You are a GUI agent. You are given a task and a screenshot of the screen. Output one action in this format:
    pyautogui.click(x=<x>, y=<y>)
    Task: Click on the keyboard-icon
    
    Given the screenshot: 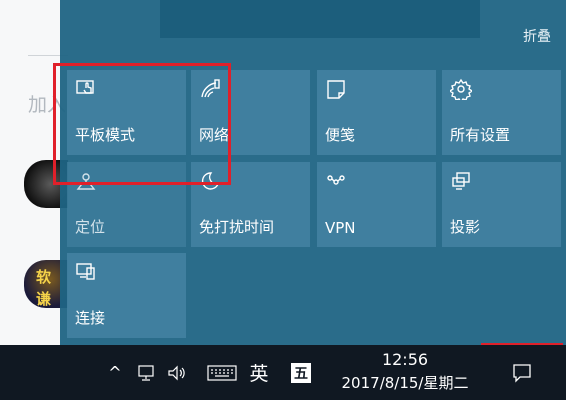 What is the action you would take?
    pyautogui.click(x=222, y=372)
    